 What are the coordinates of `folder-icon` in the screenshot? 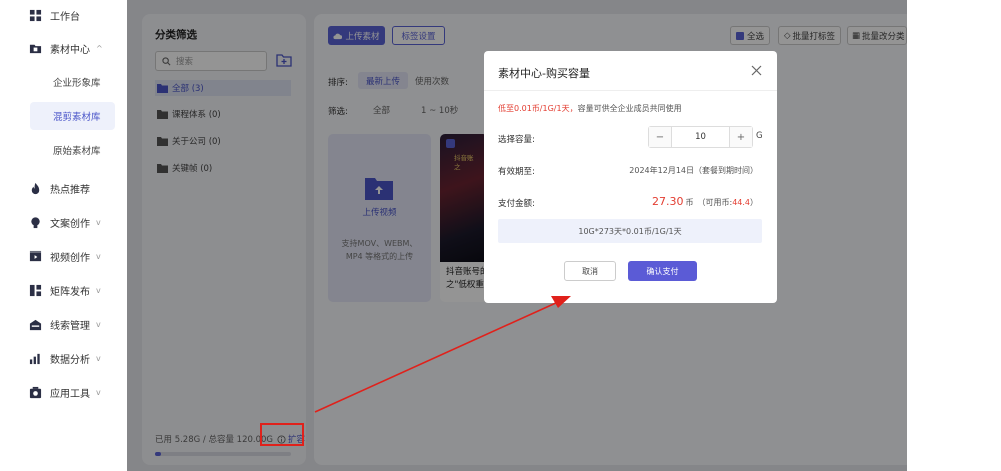 It's located at (35, 48).